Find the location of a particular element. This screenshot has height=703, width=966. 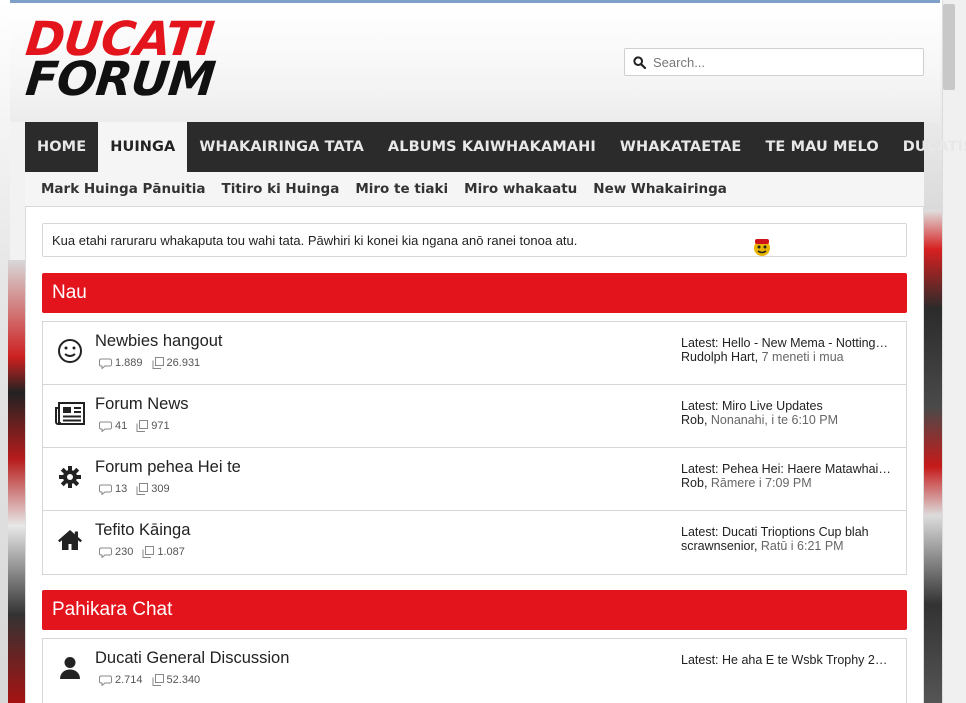

scrollbar-thumb is located at coordinates (949, 47).